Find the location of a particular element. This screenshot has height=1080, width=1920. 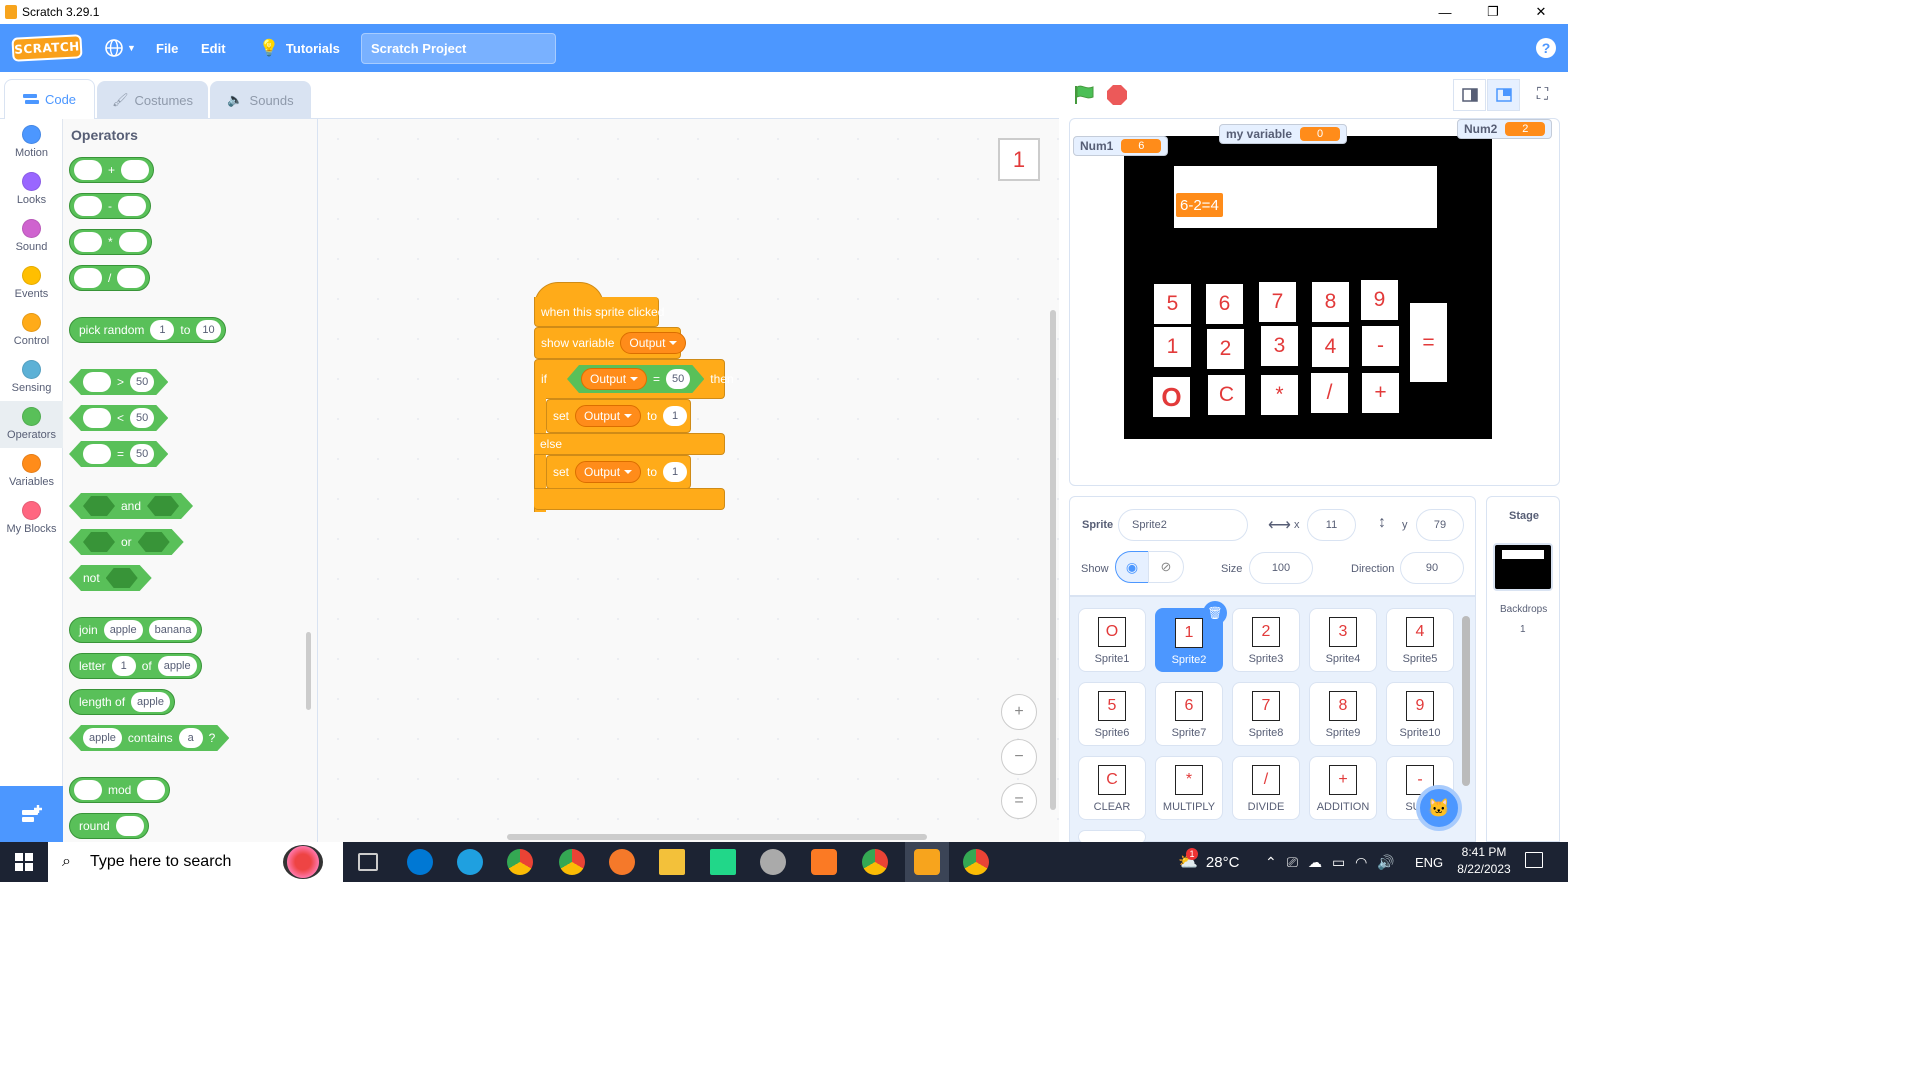

sprite-tile: 6 Sprite7 is located at coordinates (1189, 714).